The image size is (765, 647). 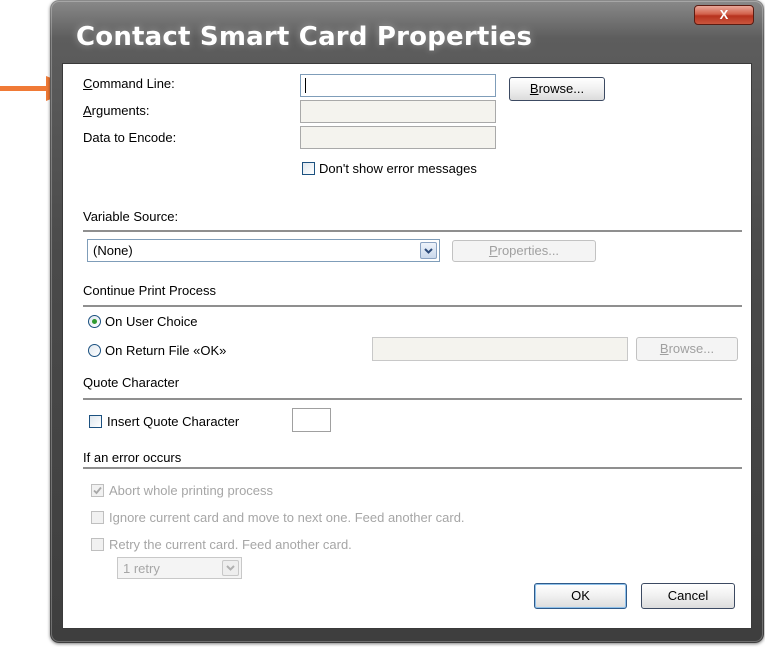 What do you see at coordinates (97, 517) in the screenshot?
I see `ignore-card-checkbox` at bounding box center [97, 517].